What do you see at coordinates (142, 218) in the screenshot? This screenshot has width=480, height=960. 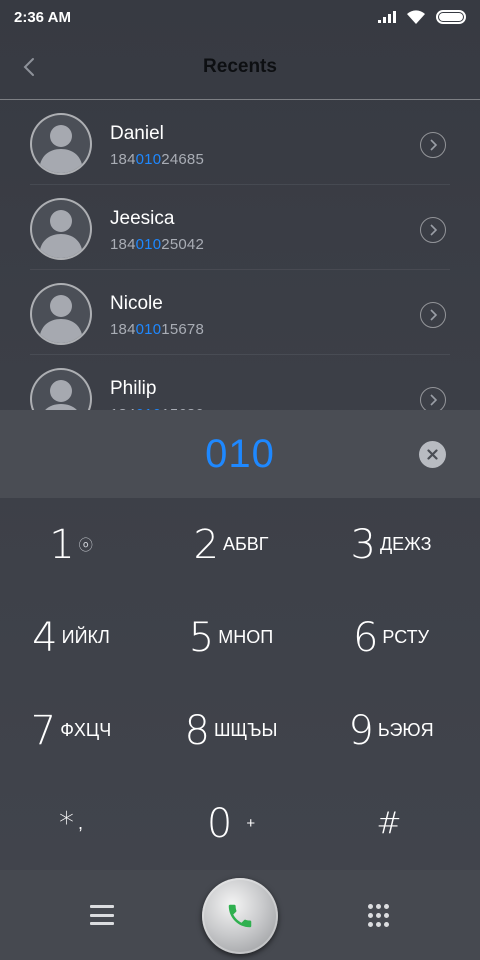 I see `contact-name: Jeesica` at bounding box center [142, 218].